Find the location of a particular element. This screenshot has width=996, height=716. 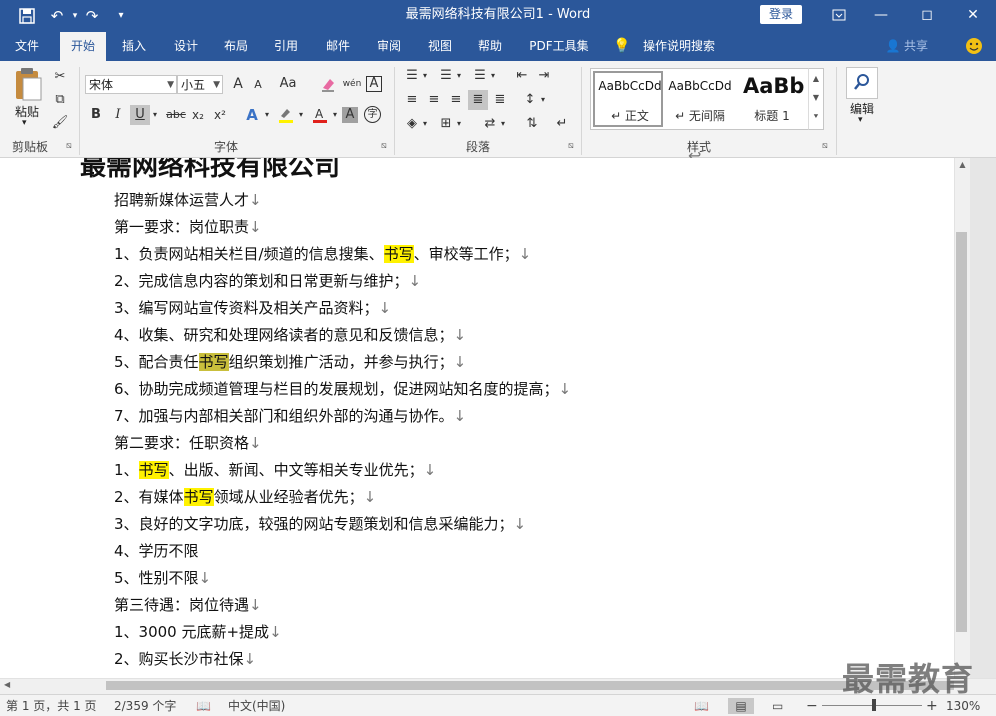

document-line: 2、有媒体书写领域从业经验者优先；↓ is located at coordinates (245, 496).